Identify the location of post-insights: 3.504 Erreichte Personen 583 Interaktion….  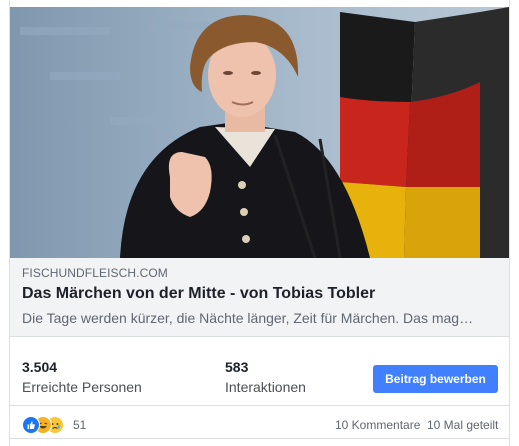
(259, 371).